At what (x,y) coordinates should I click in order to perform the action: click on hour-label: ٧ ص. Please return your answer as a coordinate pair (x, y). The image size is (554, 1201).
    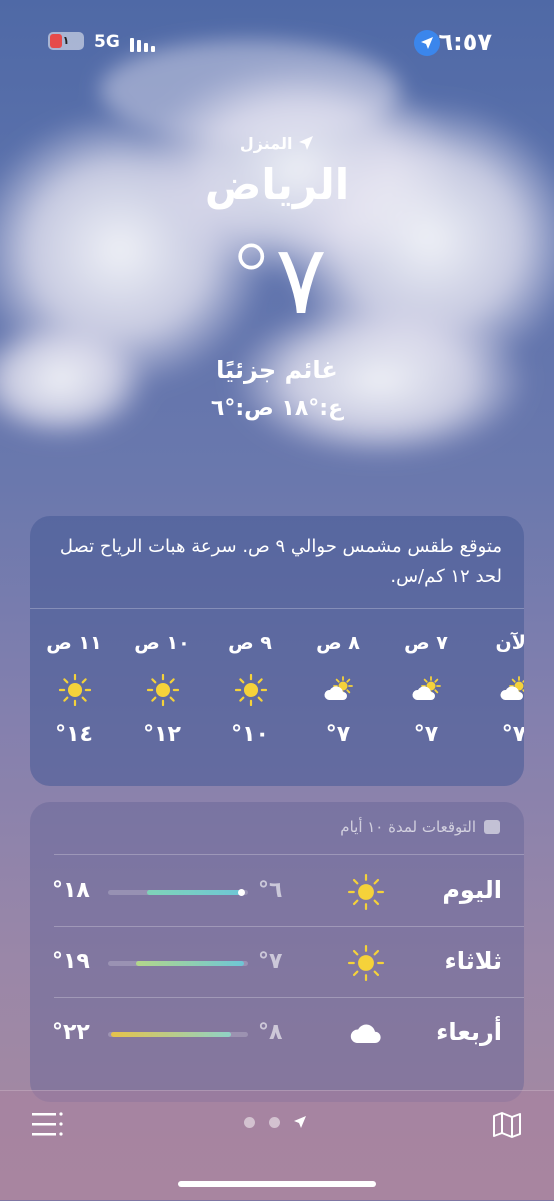
    Looking at the image, I should click on (426, 643).